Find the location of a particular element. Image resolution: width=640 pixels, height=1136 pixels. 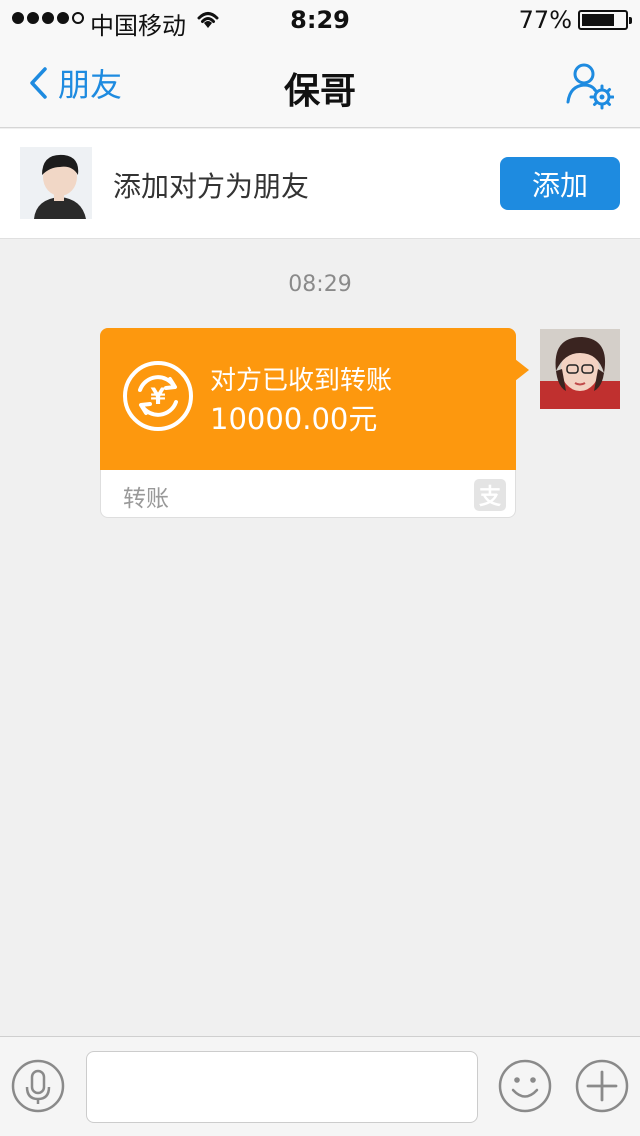

navigation-bar: 朋友 保哥 is located at coordinates (320, 84).